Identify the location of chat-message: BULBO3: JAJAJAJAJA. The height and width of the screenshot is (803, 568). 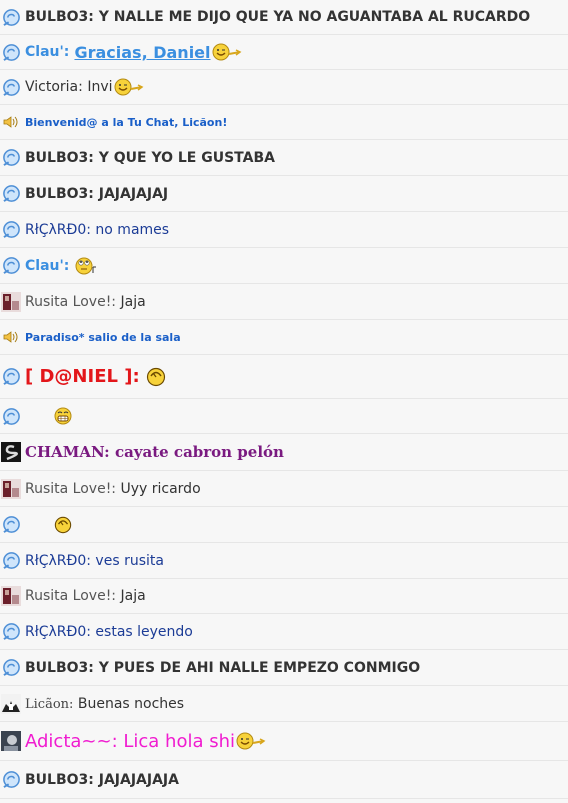
(284, 780).